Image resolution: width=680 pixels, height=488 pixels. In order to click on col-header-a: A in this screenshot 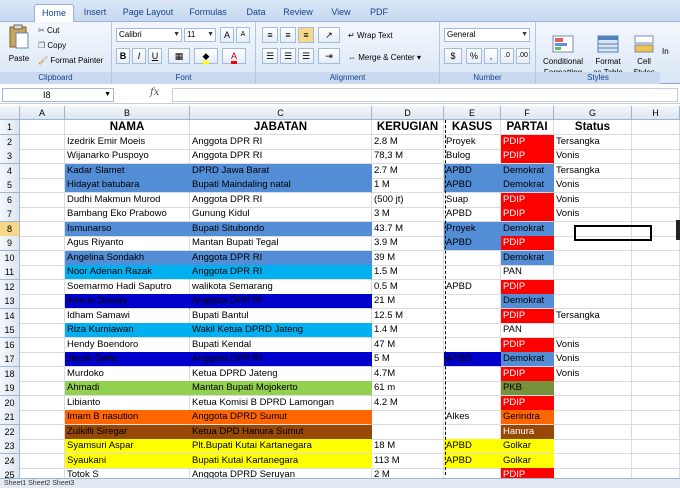, I will do `click(42, 113)`.